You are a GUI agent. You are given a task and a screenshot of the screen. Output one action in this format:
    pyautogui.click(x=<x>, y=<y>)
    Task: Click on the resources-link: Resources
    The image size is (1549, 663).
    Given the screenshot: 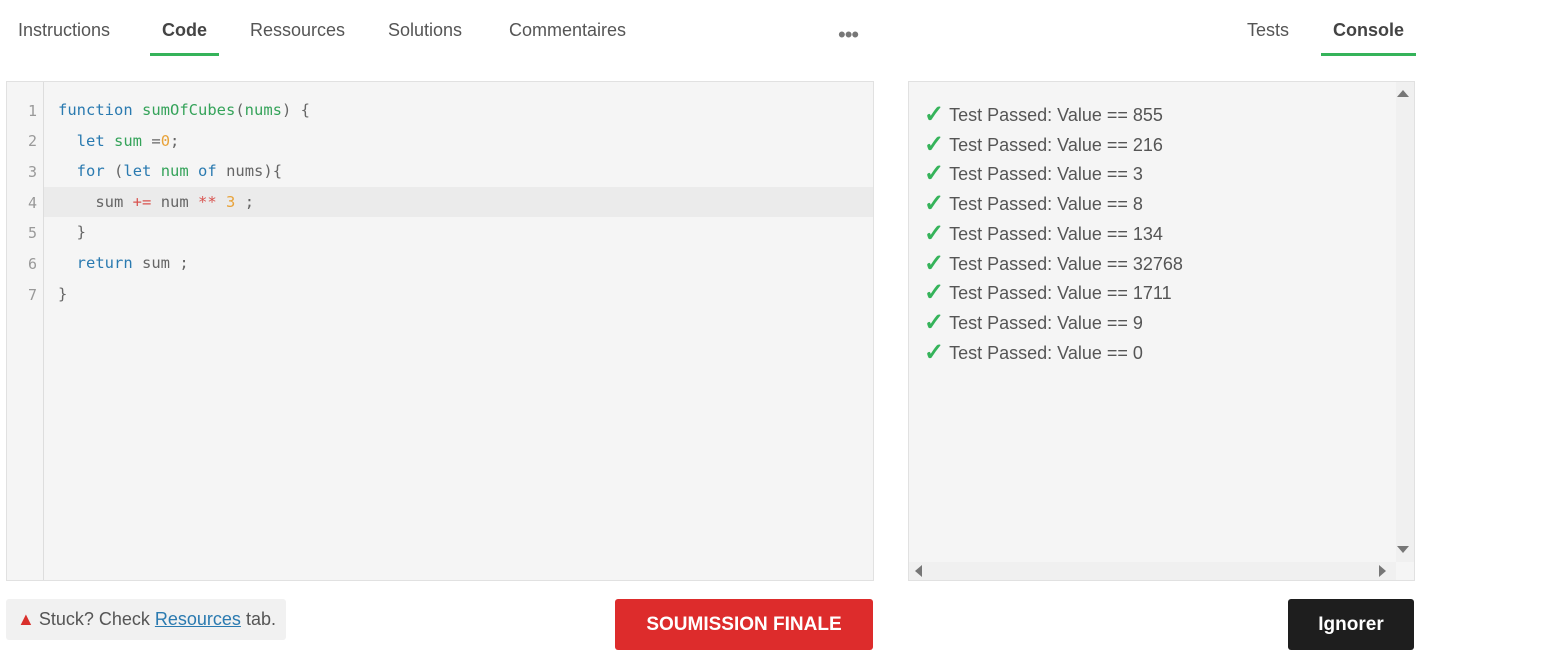 What is the action you would take?
    pyautogui.click(x=198, y=619)
    